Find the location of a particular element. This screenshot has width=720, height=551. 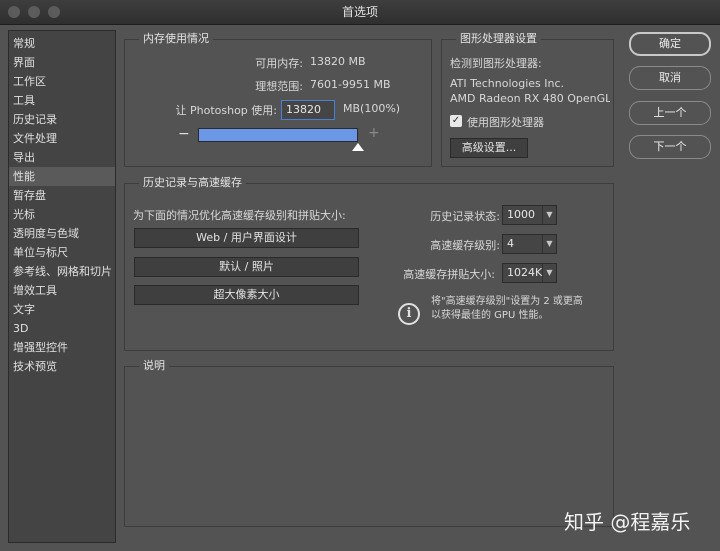

info-text-line1: 将"高速缓存级别"设置为 2 或更高 is located at coordinates (507, 301).